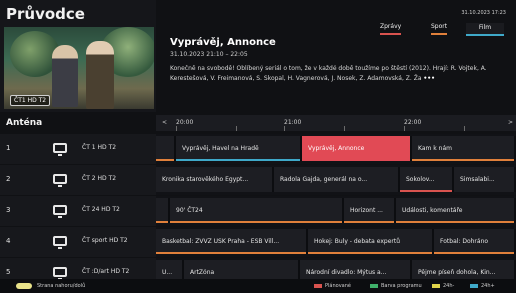 This screenshot has width=516, height=293. What do you see at coordinates (401, 286) in the screenshot?
I see `legend-barva-programu: Barva programu` at bounding box center [401, 286].